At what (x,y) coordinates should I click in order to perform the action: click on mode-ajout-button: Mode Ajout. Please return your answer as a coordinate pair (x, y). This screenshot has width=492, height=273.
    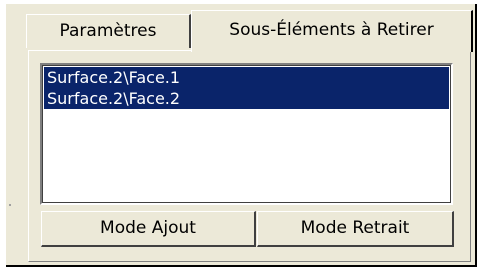
    Looking at the image, I should click on (148, 229).